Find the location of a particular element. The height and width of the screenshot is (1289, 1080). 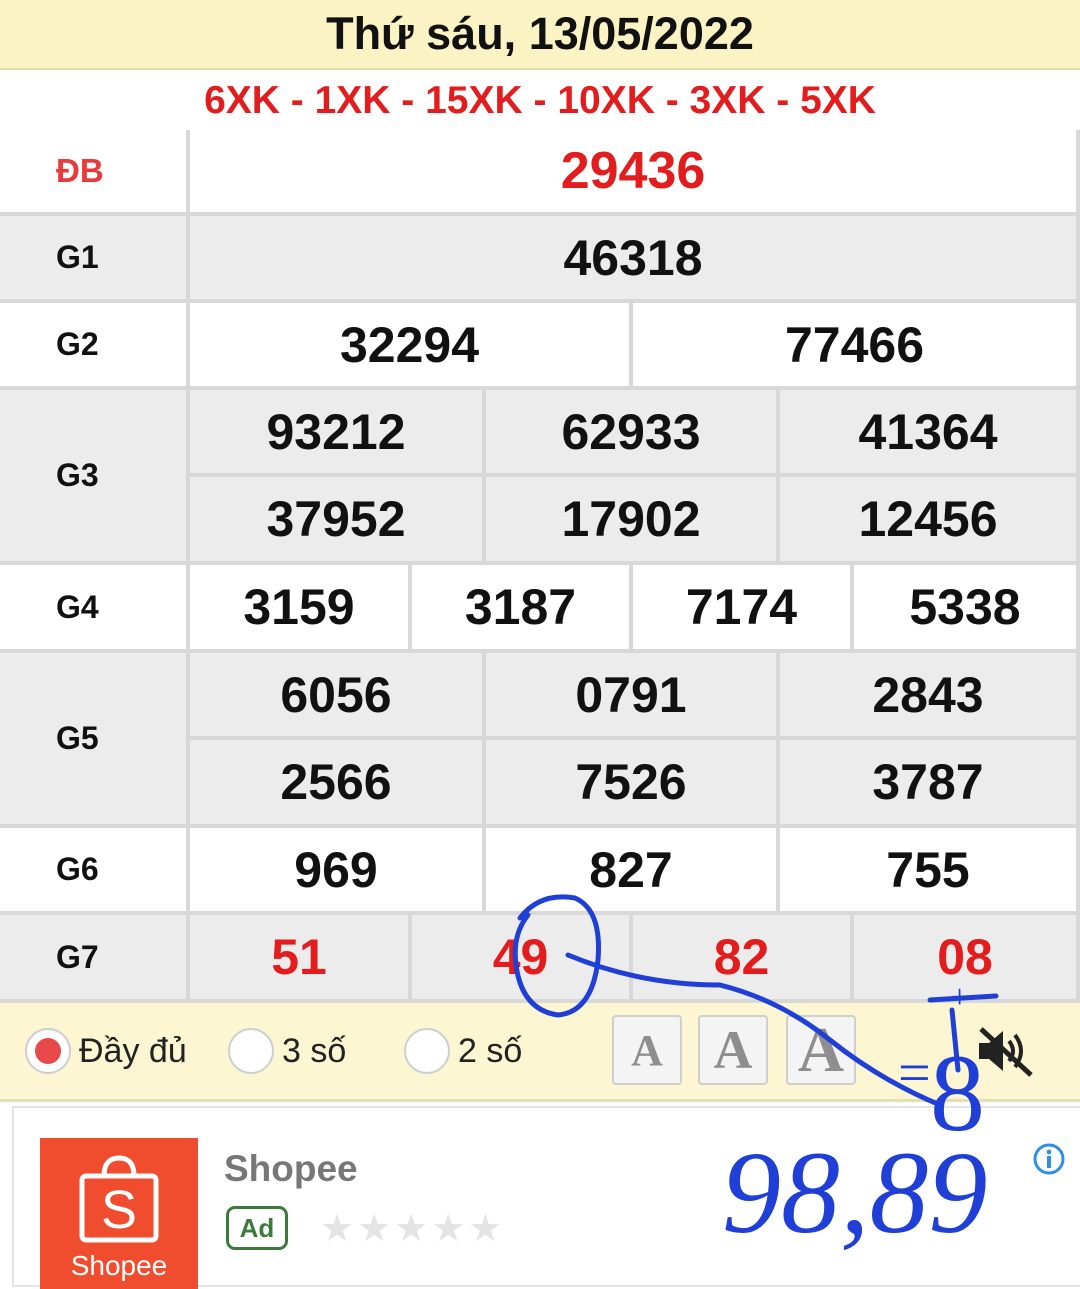

shopee-ad: S Shopee Shopee Ad ★★★★★ is located at coordinates (546, 1197).